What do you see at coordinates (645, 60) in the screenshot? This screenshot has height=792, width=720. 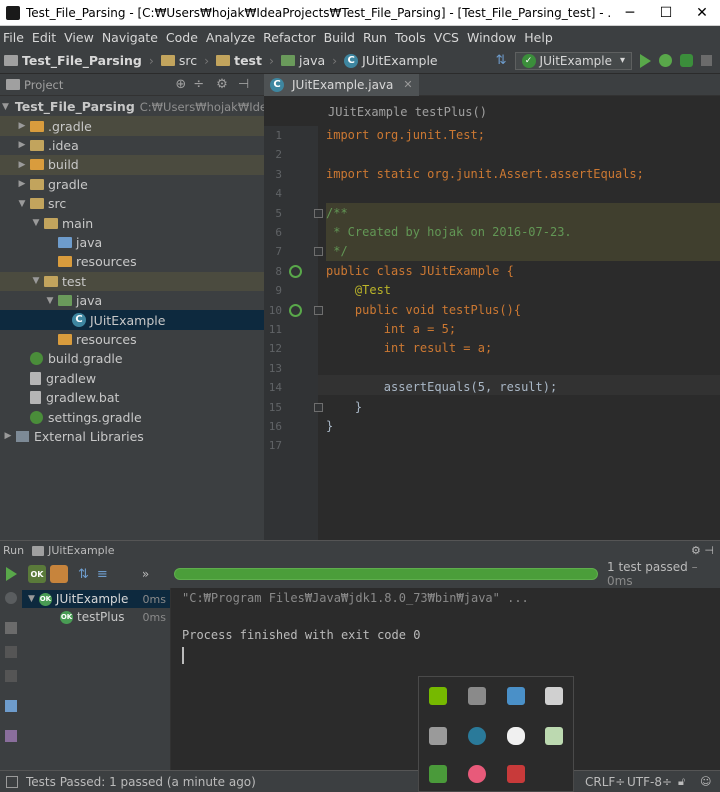 I see `run-icon` at bounding box center [645, 60].